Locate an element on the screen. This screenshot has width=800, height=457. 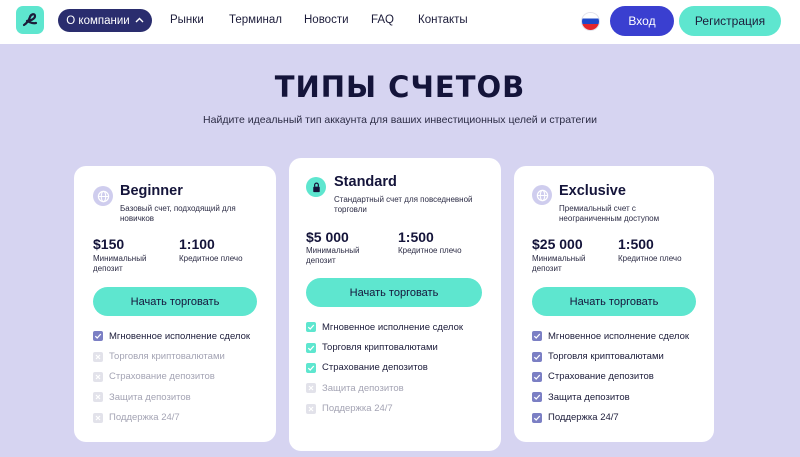
nav-about-label: О компании is located at coordinates (98, 20).